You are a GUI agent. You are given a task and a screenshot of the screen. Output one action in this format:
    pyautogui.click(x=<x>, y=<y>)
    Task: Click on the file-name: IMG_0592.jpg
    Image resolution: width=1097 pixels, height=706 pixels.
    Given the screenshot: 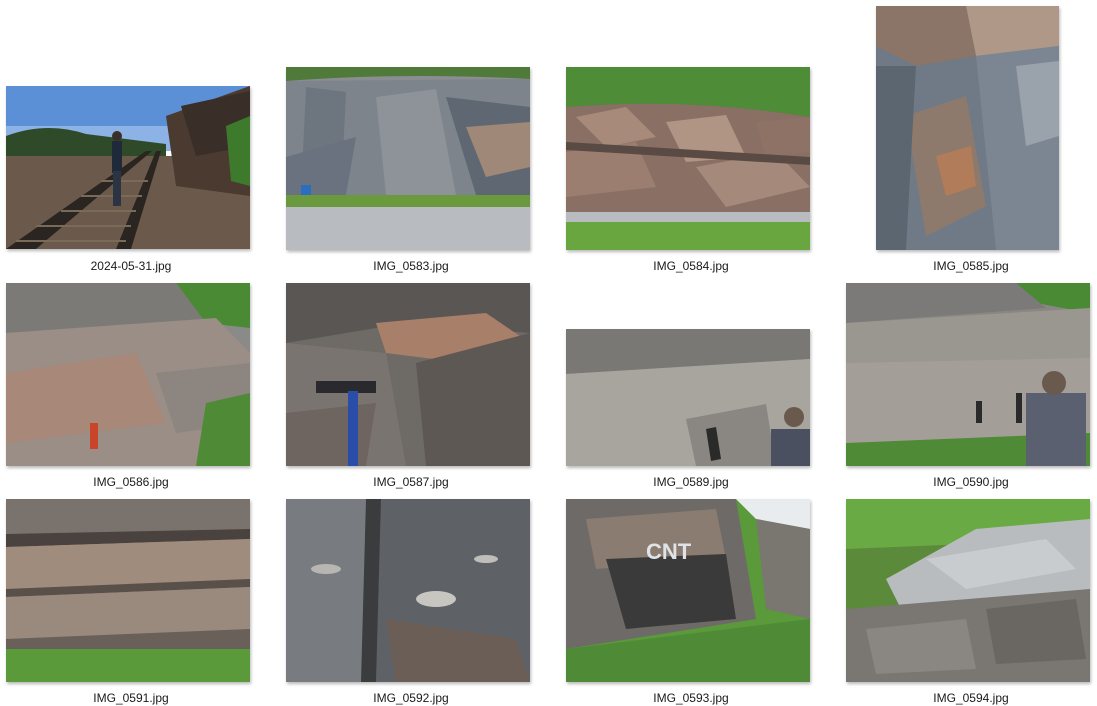 What is the action you would take?
    pyautogui.click(x=411, y=698)
    